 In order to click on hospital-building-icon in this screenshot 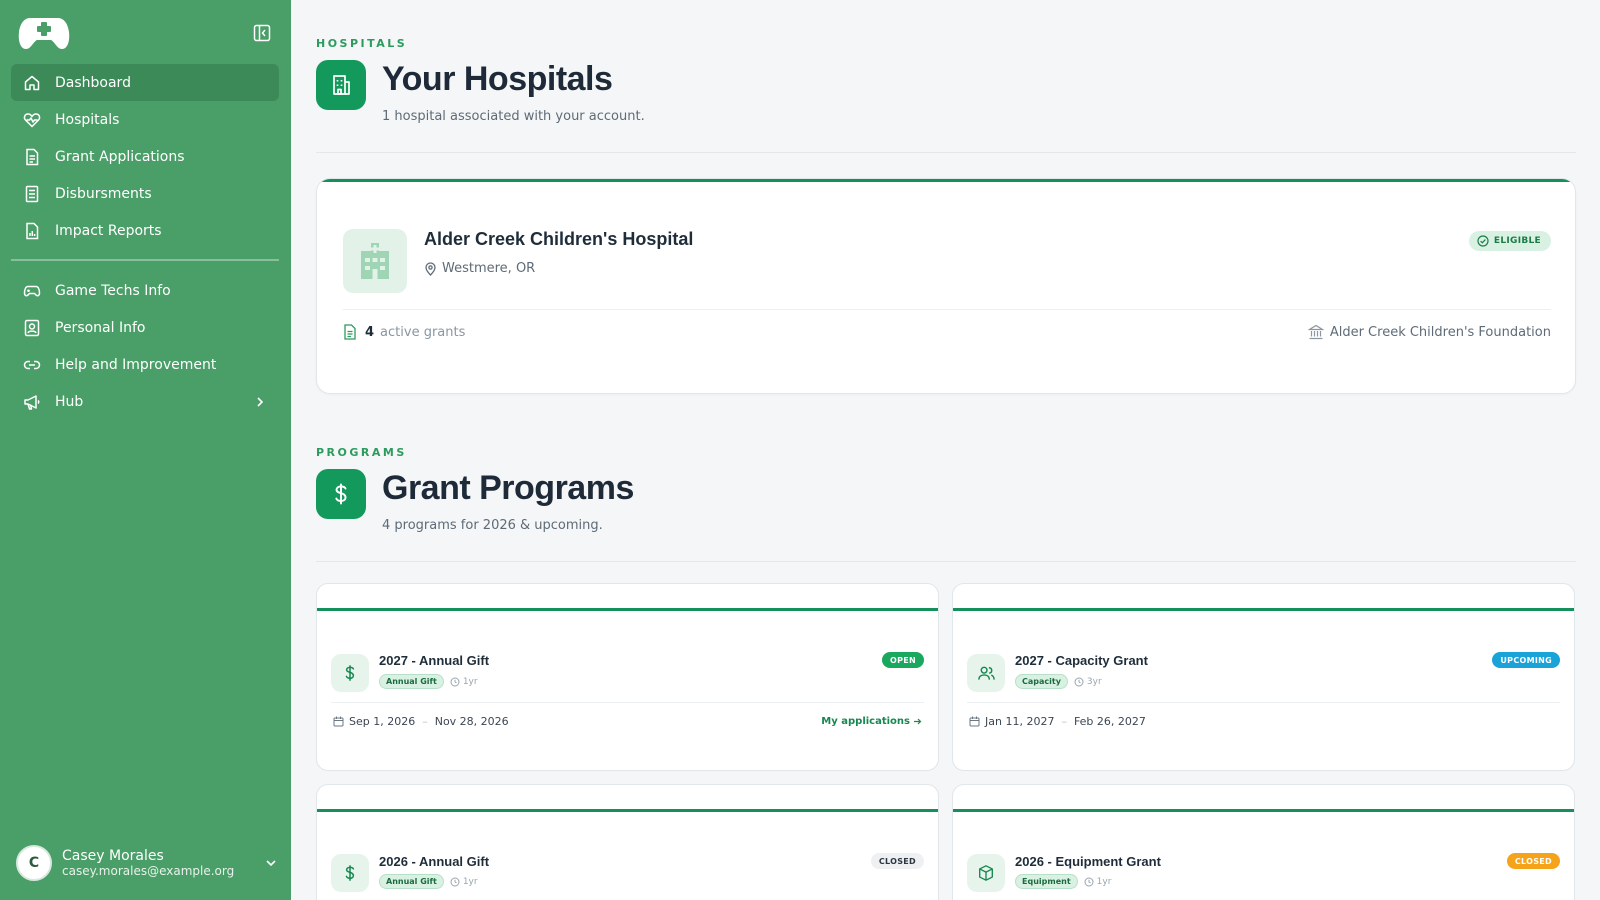, I will do `click(375, 261)`.